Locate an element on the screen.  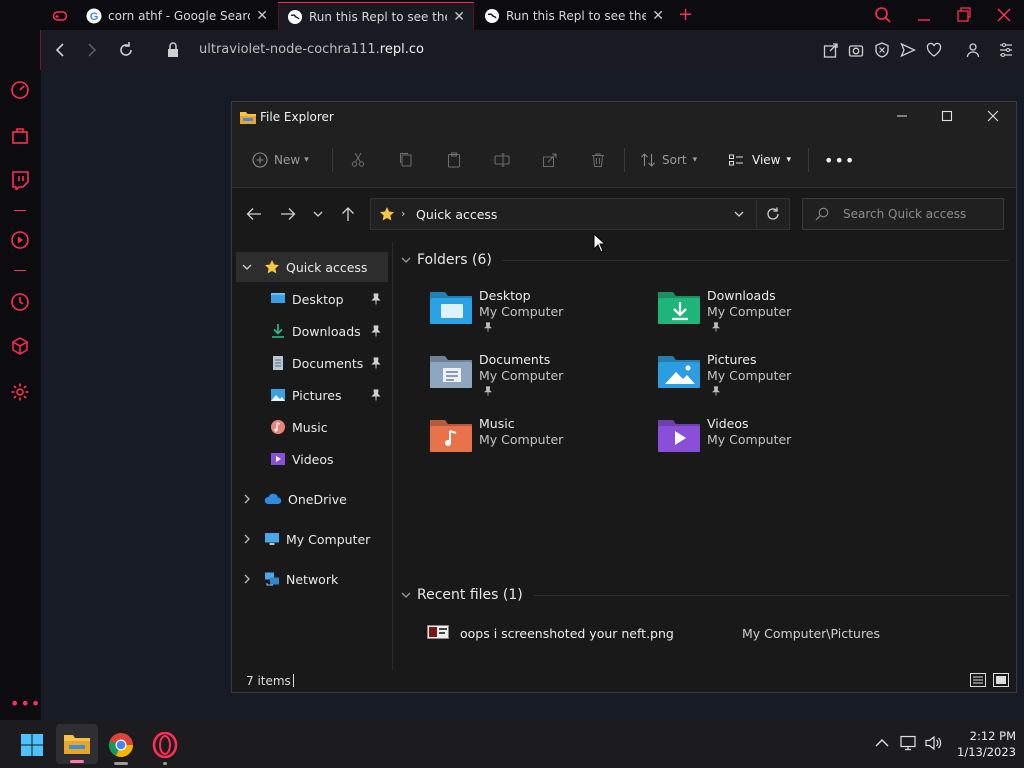
folder-pictures: Pictures My Computer is located at coordinates (767, 378).